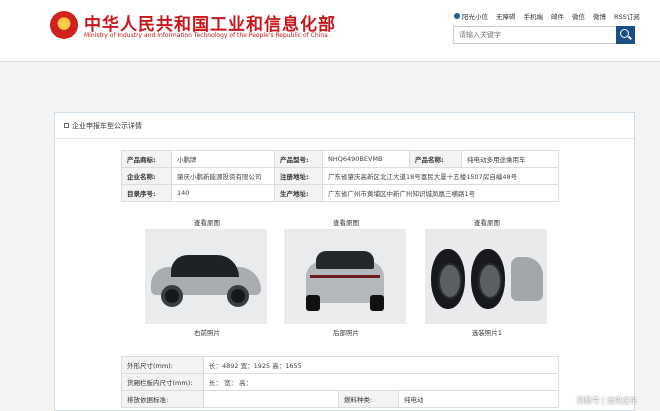  What do you see at coordinates (366, 159) in the screenshot?
I see `model-value: NHQ6490BEVMB` at bounding box center [366, 159].